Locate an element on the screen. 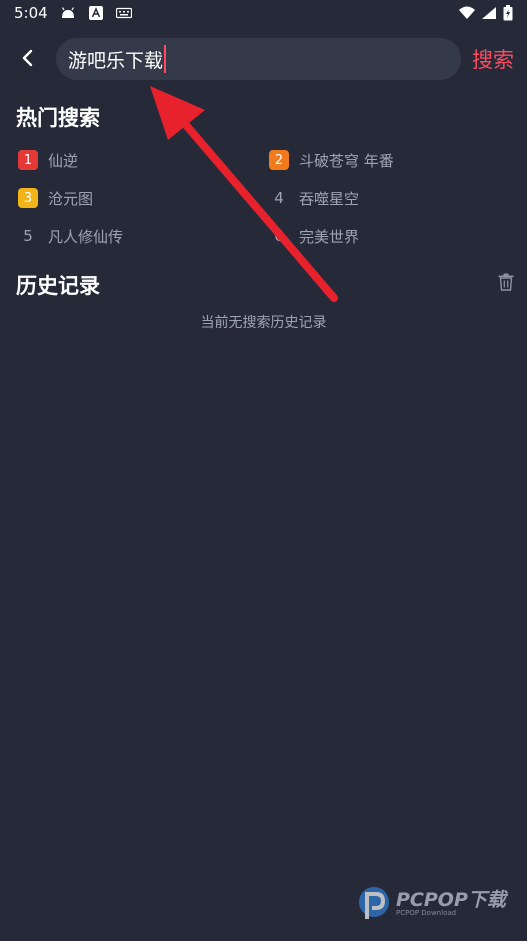  trash-icon is located at coordinates (506, 282).